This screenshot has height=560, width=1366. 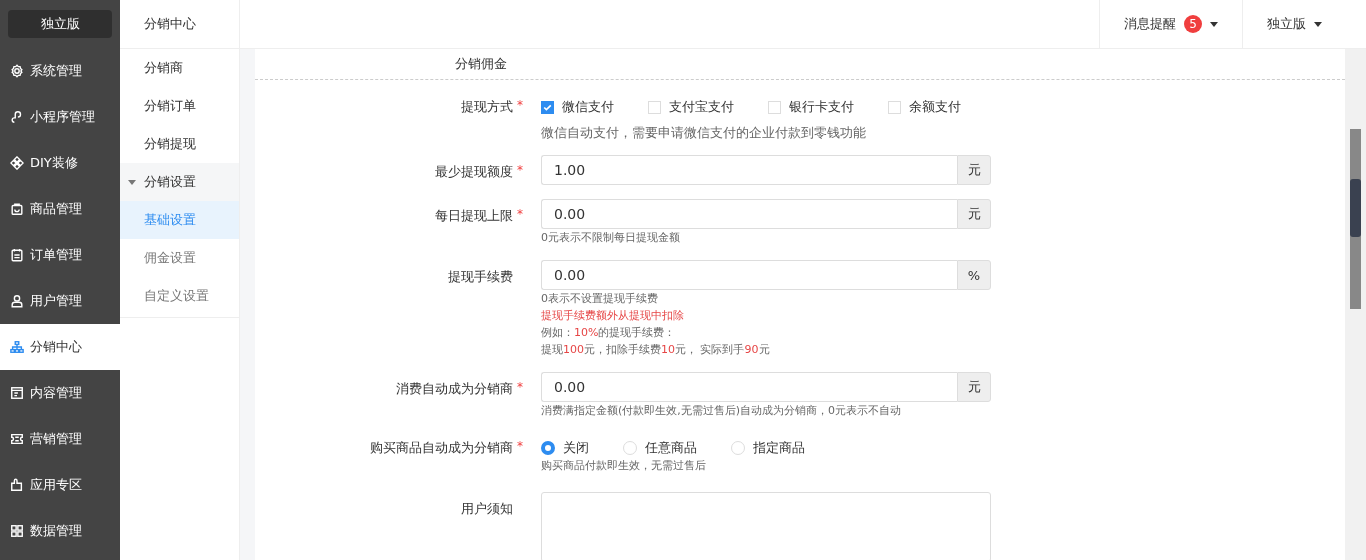 I want to click on edition-menu: 独立版, so click(x=1294, y=24).